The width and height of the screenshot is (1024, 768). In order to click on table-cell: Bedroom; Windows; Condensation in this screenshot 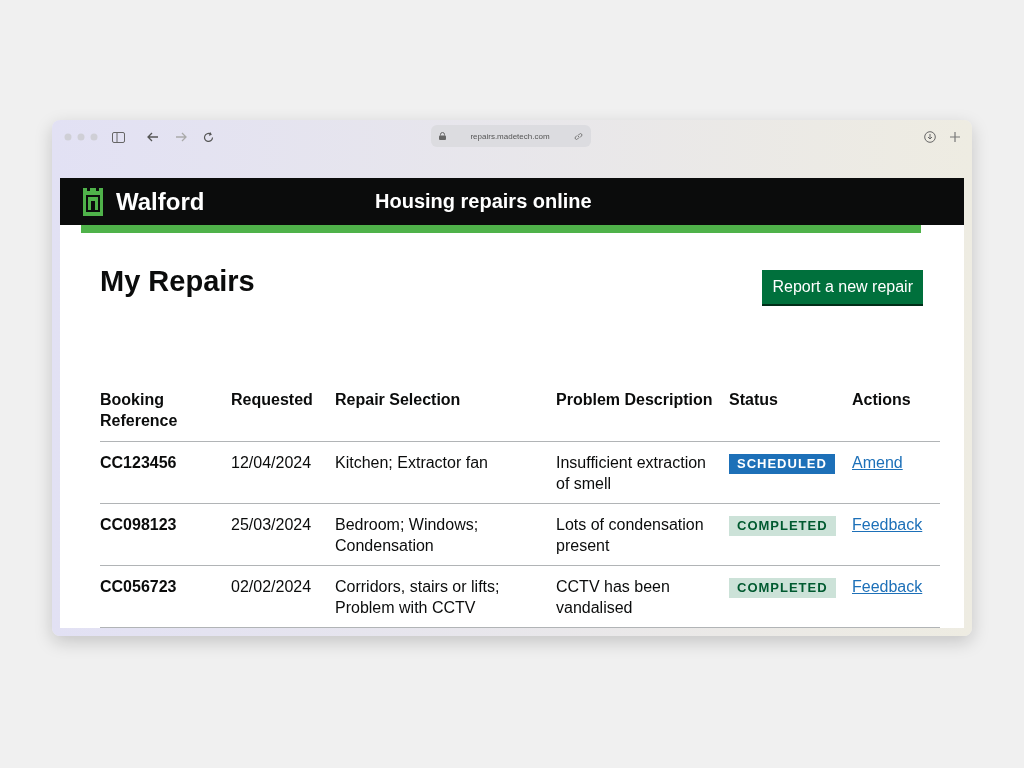, I will do `click(445, 534)`.